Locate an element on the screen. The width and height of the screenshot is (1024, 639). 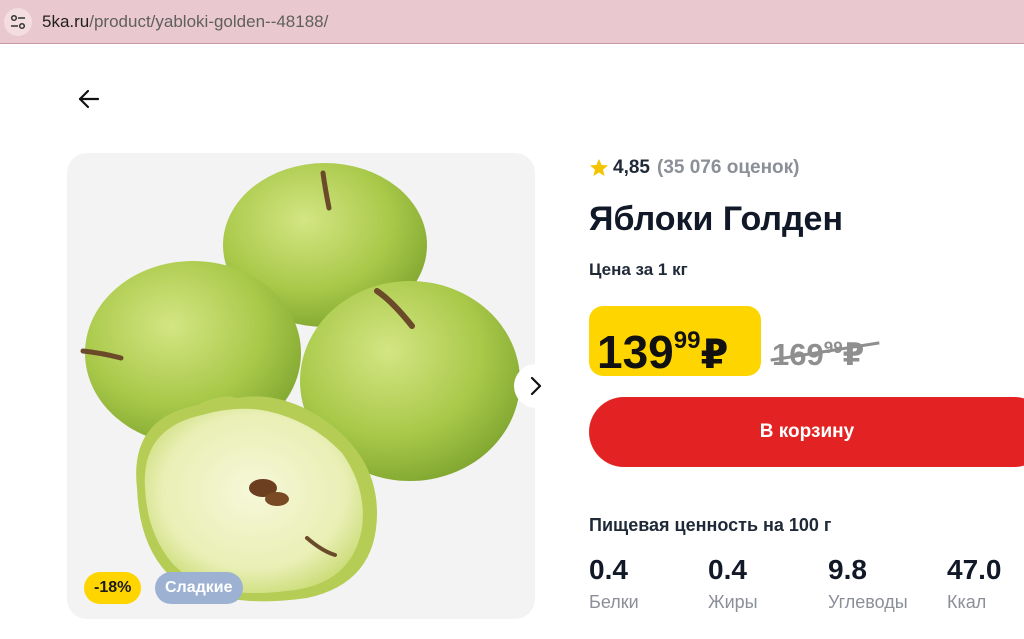
tune-icon is located at coordinates (18, 22).